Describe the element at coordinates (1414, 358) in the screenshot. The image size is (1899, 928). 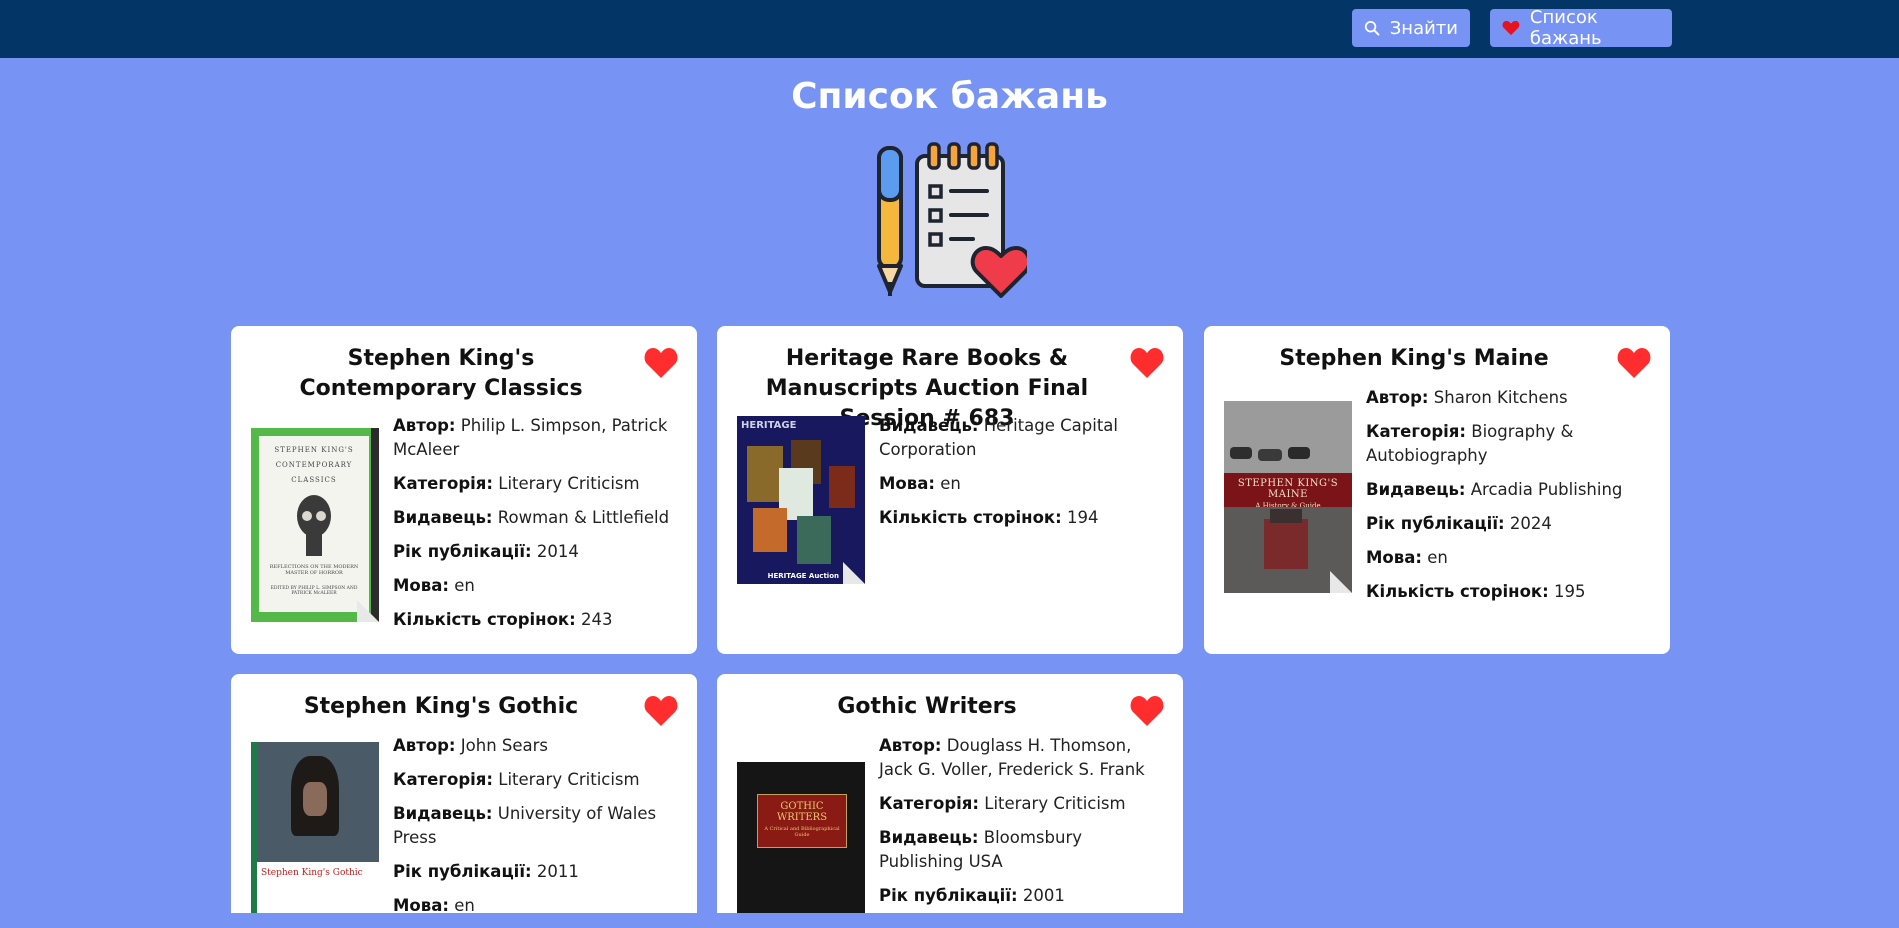
I see `book-title: Stephen King's Maine` at that location.